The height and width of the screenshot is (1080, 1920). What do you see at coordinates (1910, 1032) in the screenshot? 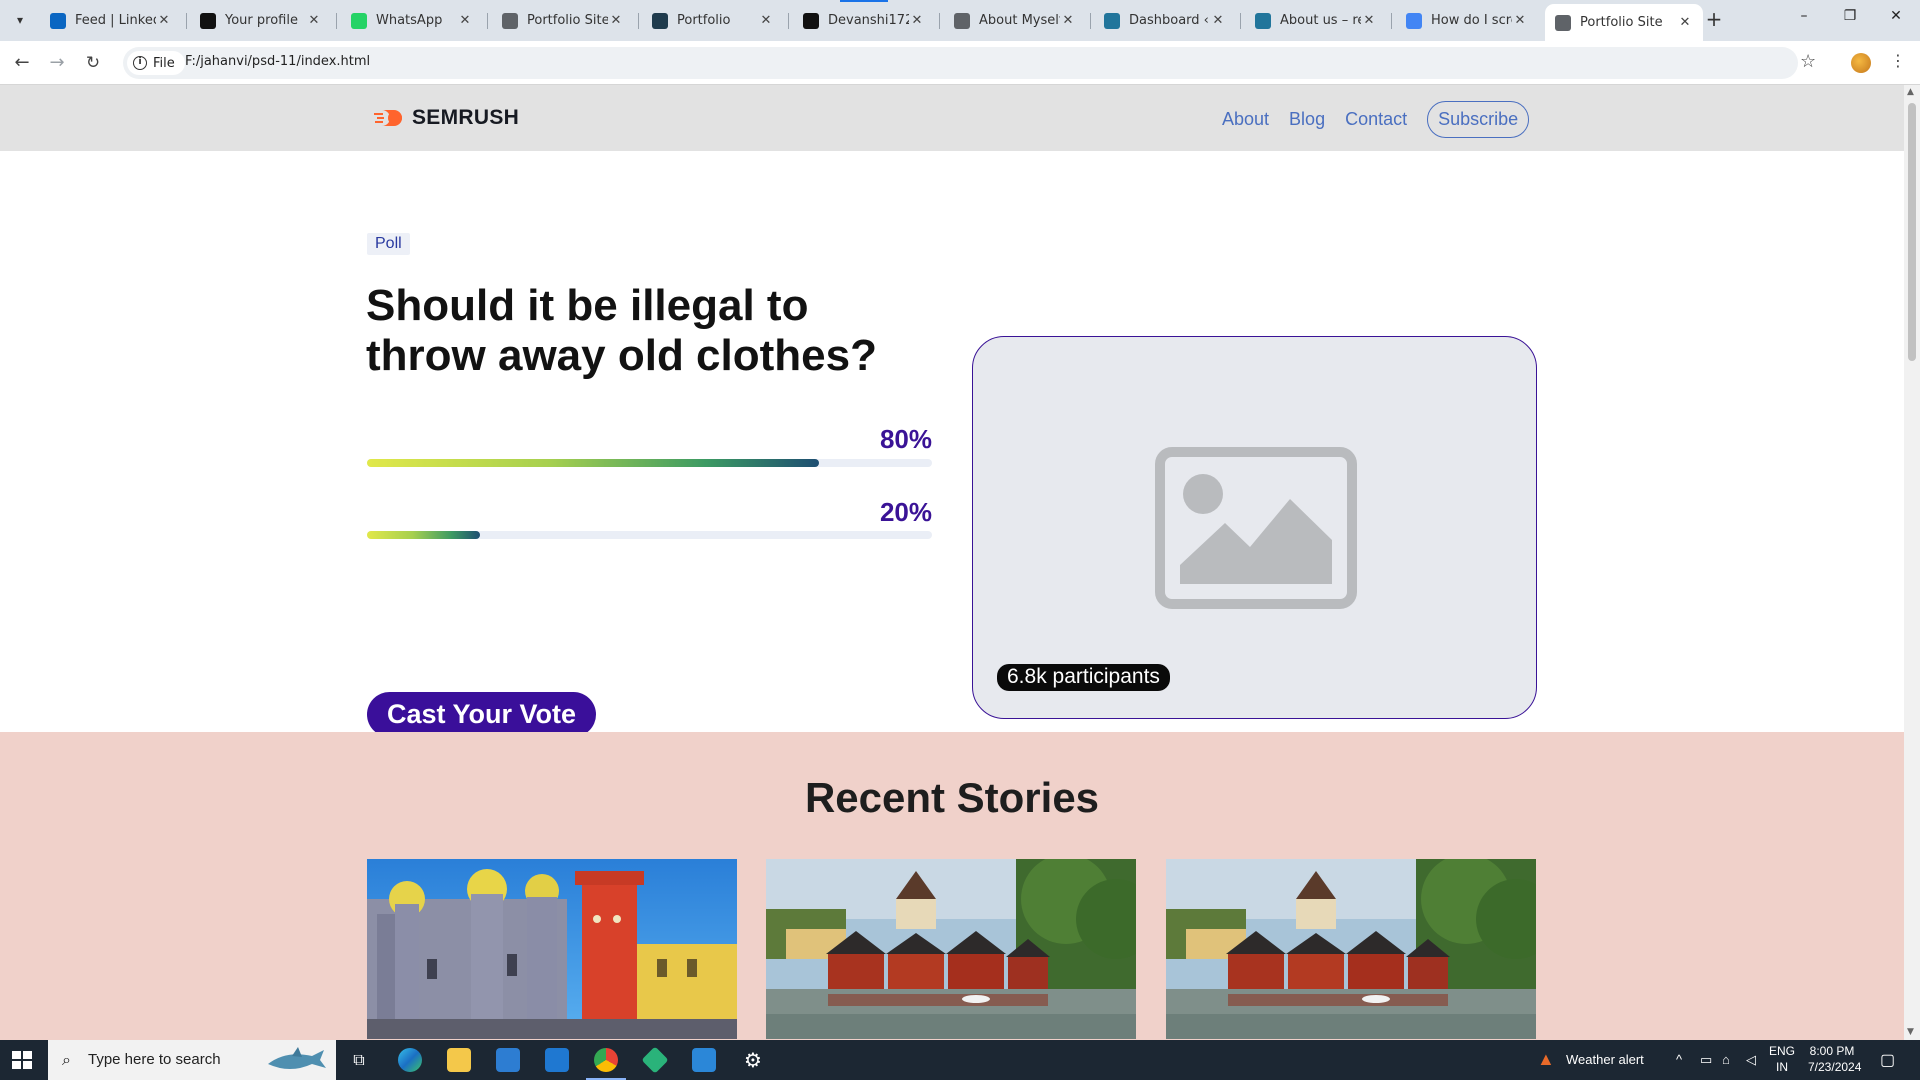
I see `scroll-down-arrow-icon: ▼` at bounding box center [1910, 1032].